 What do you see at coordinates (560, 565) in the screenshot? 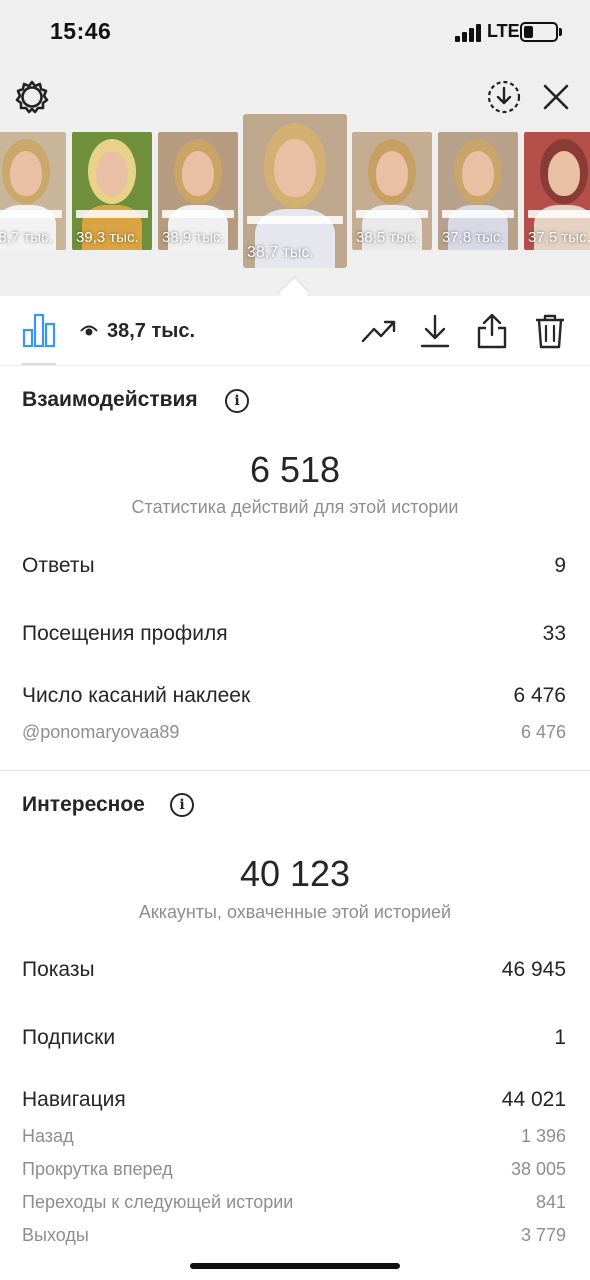
I see `replies-value: 9` at bounding box center [560, 565].